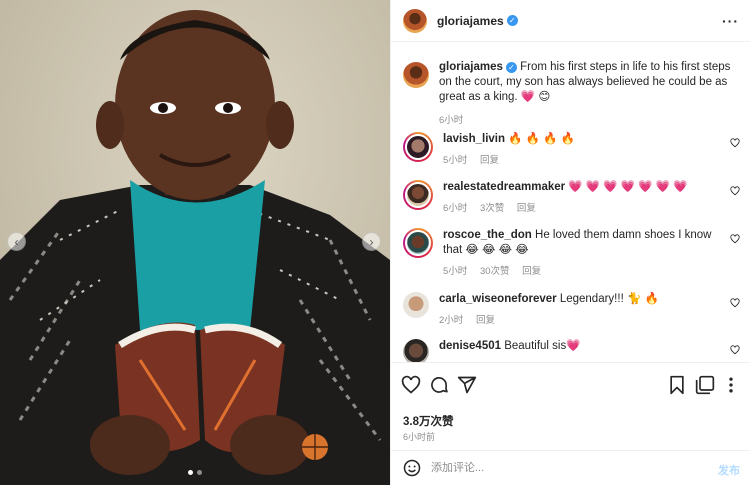 This screenshot has height=485, width=750. What do you see at coordinates (731, 385) in the screenshot?
I see `more-options-icon` at bounding box center [731, 385].